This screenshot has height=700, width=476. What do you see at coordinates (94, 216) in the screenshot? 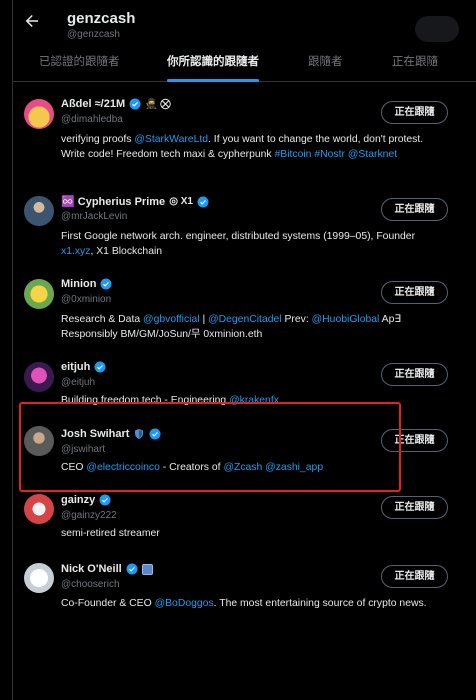
I see `user-handle: @mrJackLevin` at bounding box center [94, 216].